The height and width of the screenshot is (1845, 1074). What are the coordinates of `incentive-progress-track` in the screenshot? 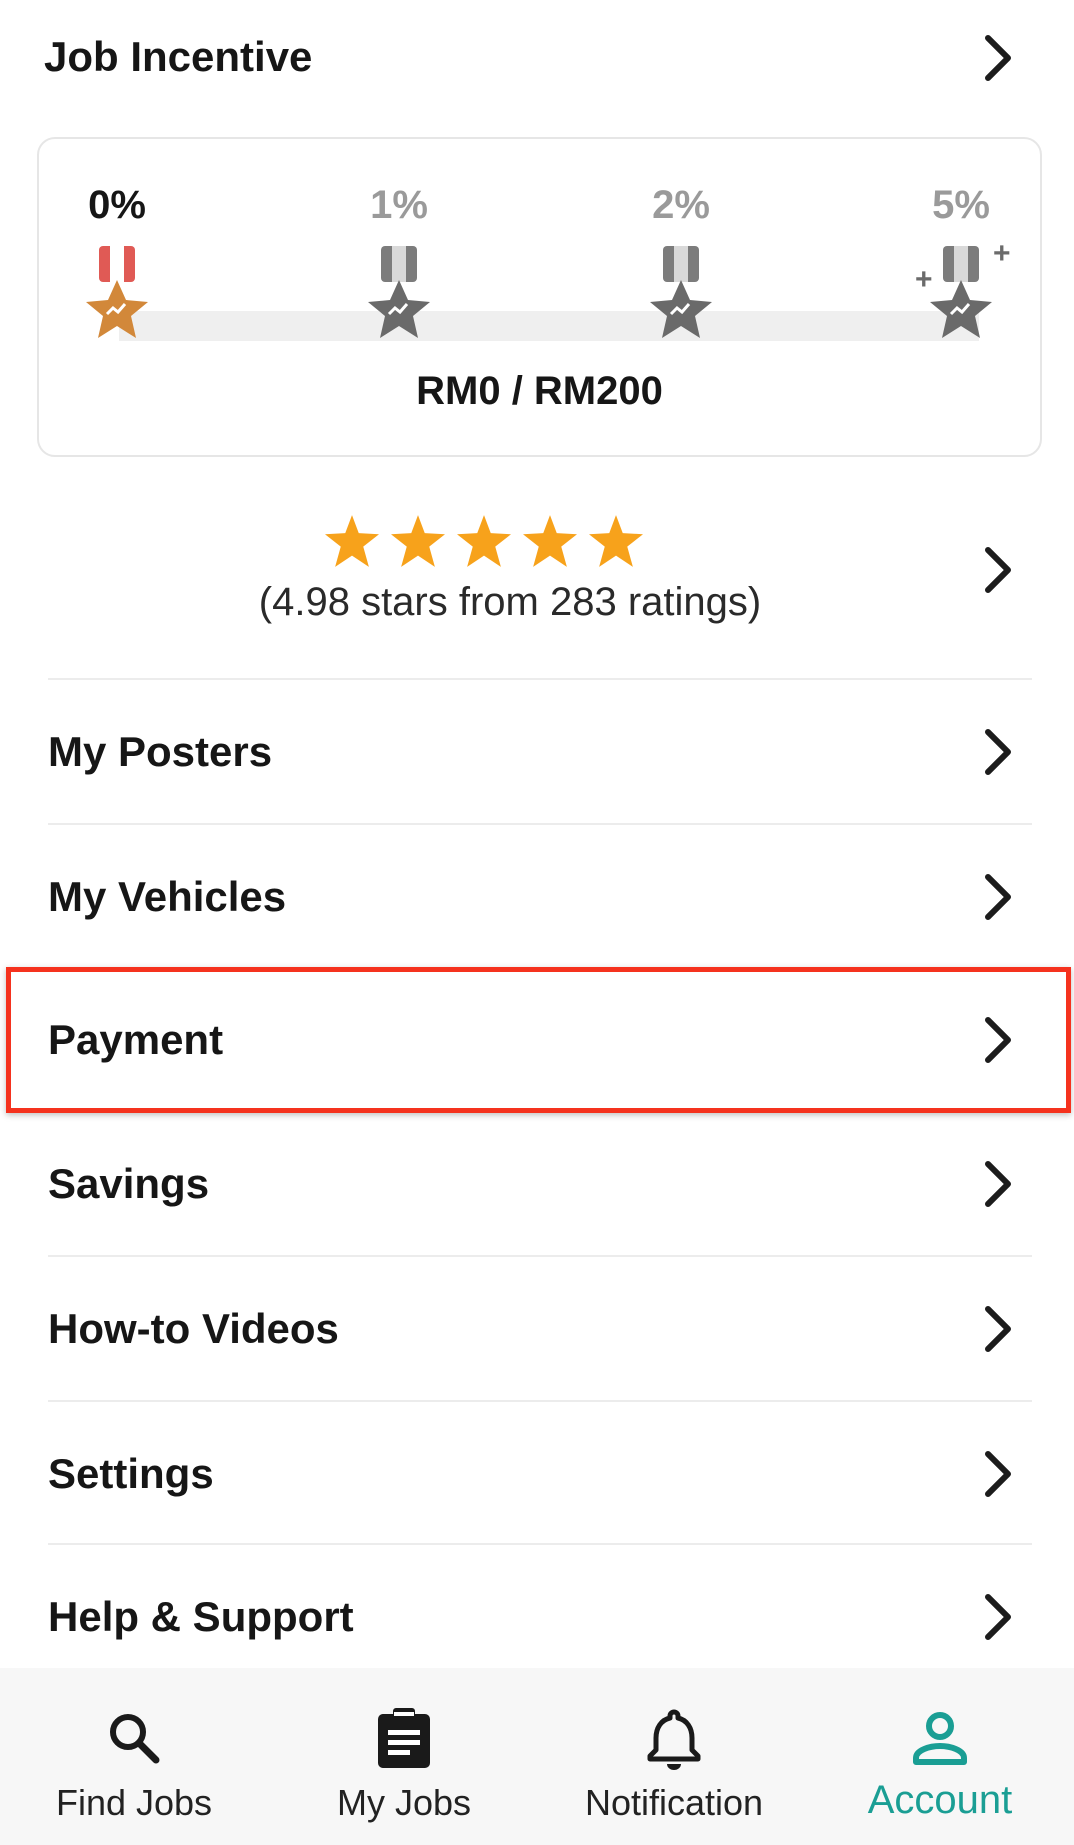 It's located at (549, 326).